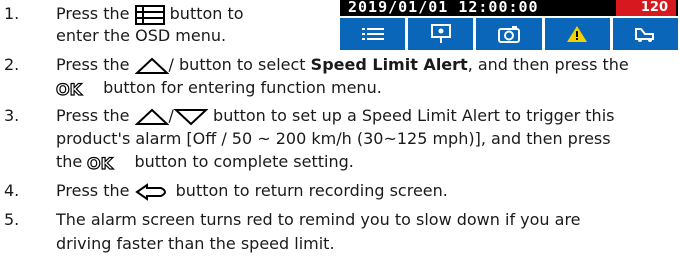 The image size is (680, 262). What do you see at coordinates (12, 190) in the screenshot?
I see `step-number: 4.` at bounding box center [12, 190].